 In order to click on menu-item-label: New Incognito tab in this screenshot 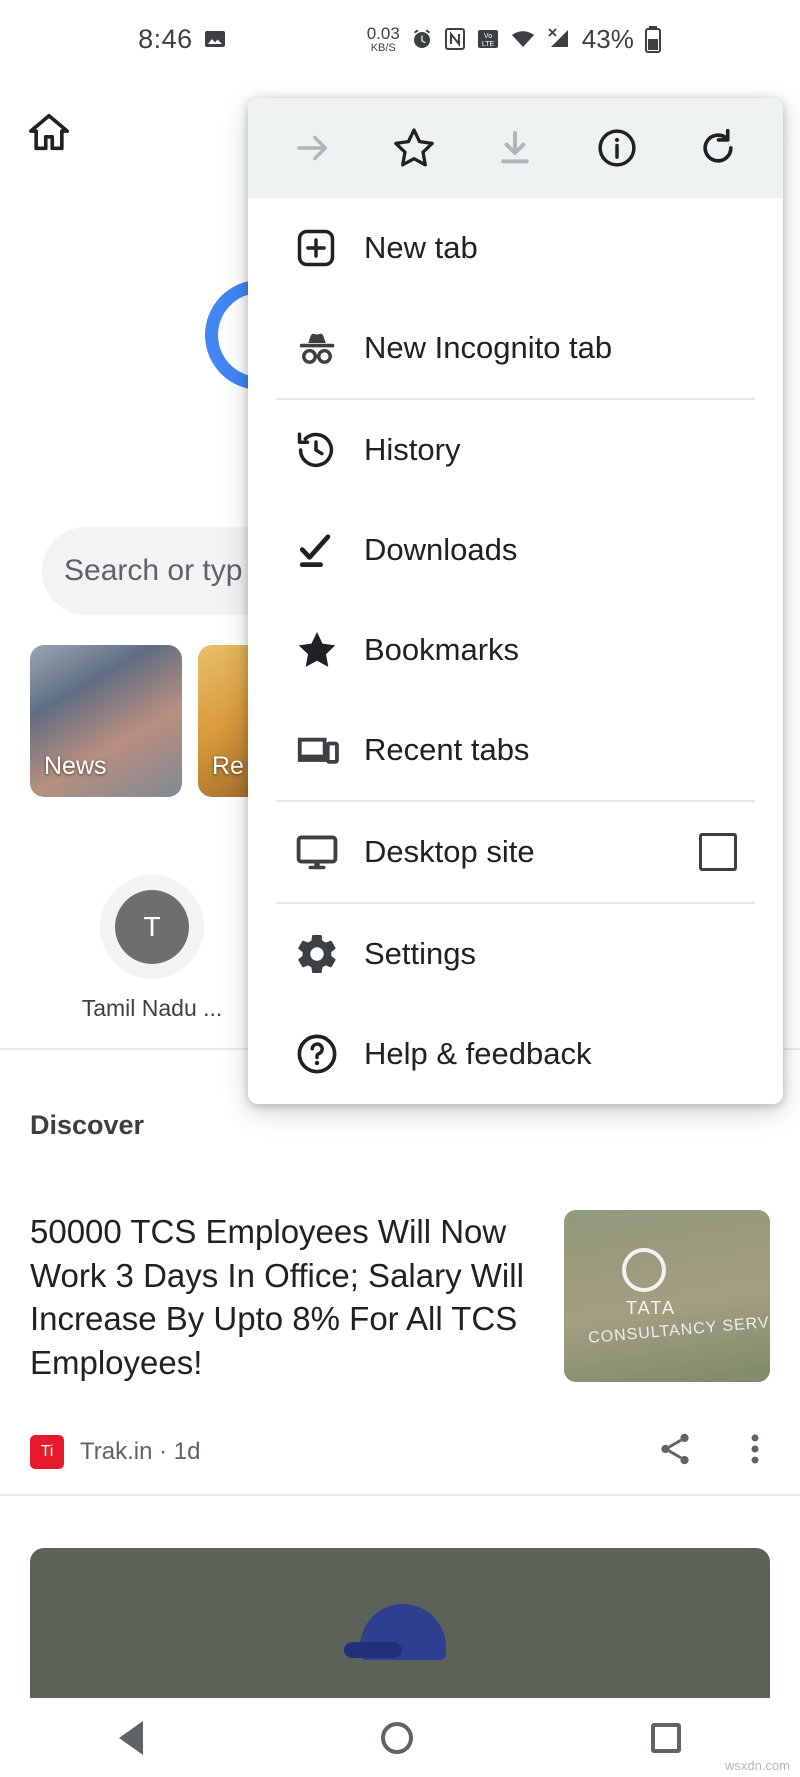, I will do `click(488, 347)`.